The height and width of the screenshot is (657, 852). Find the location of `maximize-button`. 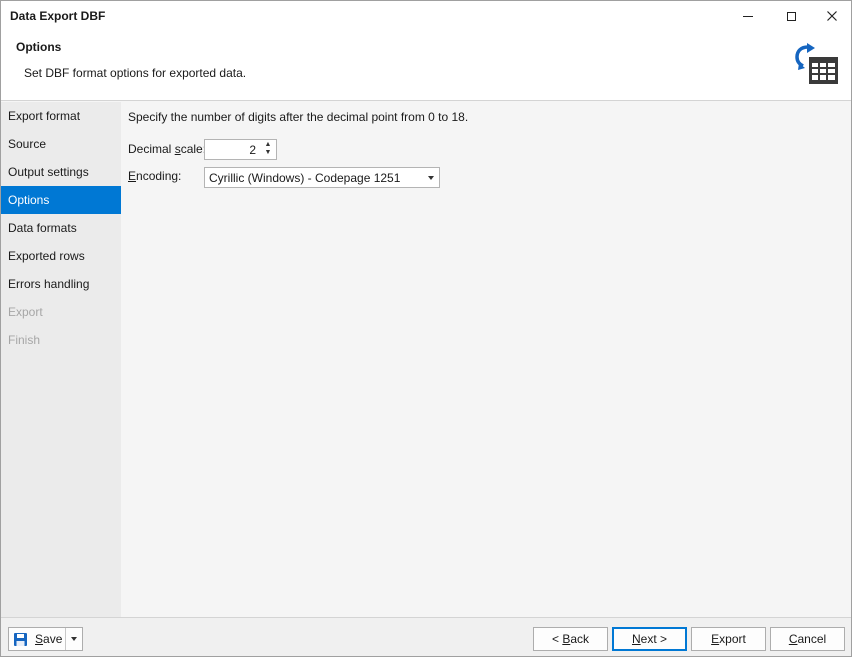

maximize-button is located at coordinates (791, 16).